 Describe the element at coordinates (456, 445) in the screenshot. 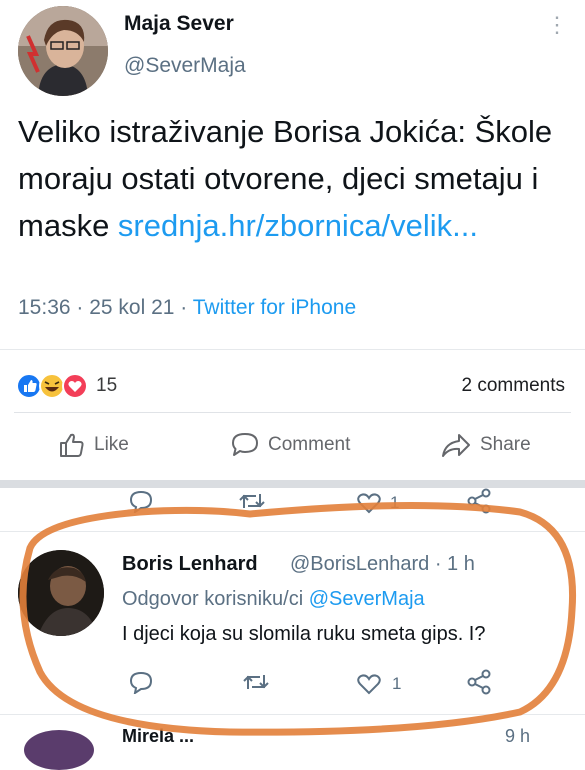

I see `share-icon` at that location.